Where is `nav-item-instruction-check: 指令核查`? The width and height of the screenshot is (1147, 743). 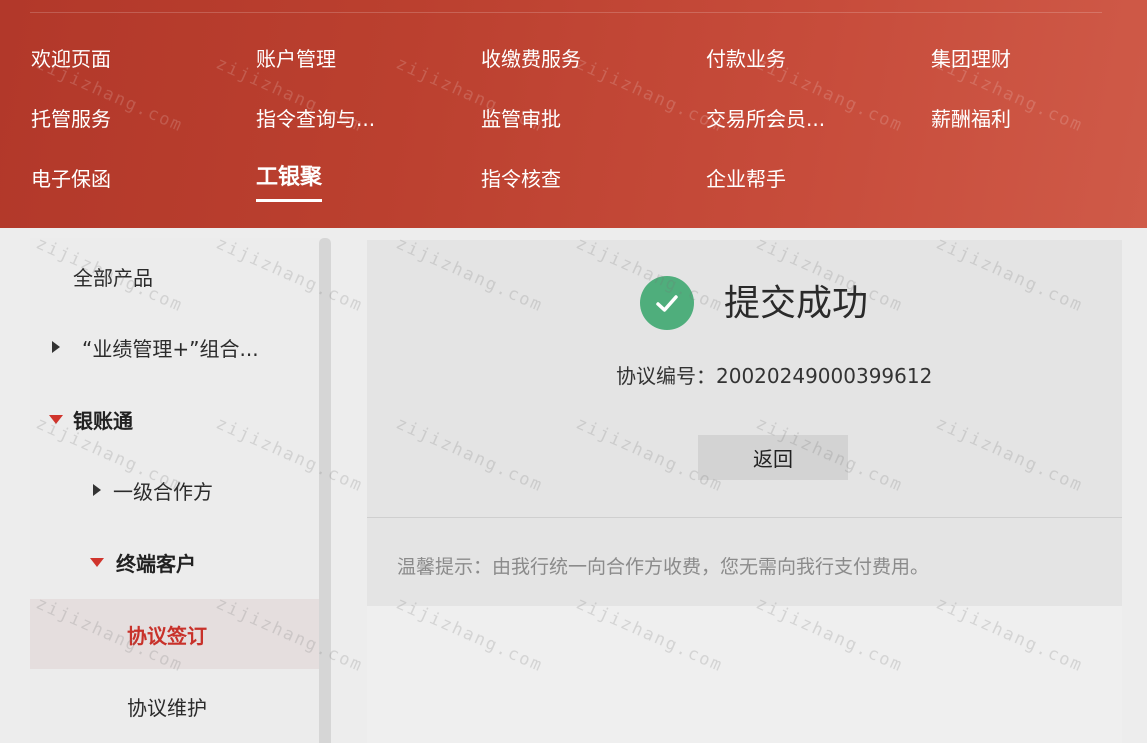 nav-item-instruction-check: 指令核查 is located at coordinates (521, 179).